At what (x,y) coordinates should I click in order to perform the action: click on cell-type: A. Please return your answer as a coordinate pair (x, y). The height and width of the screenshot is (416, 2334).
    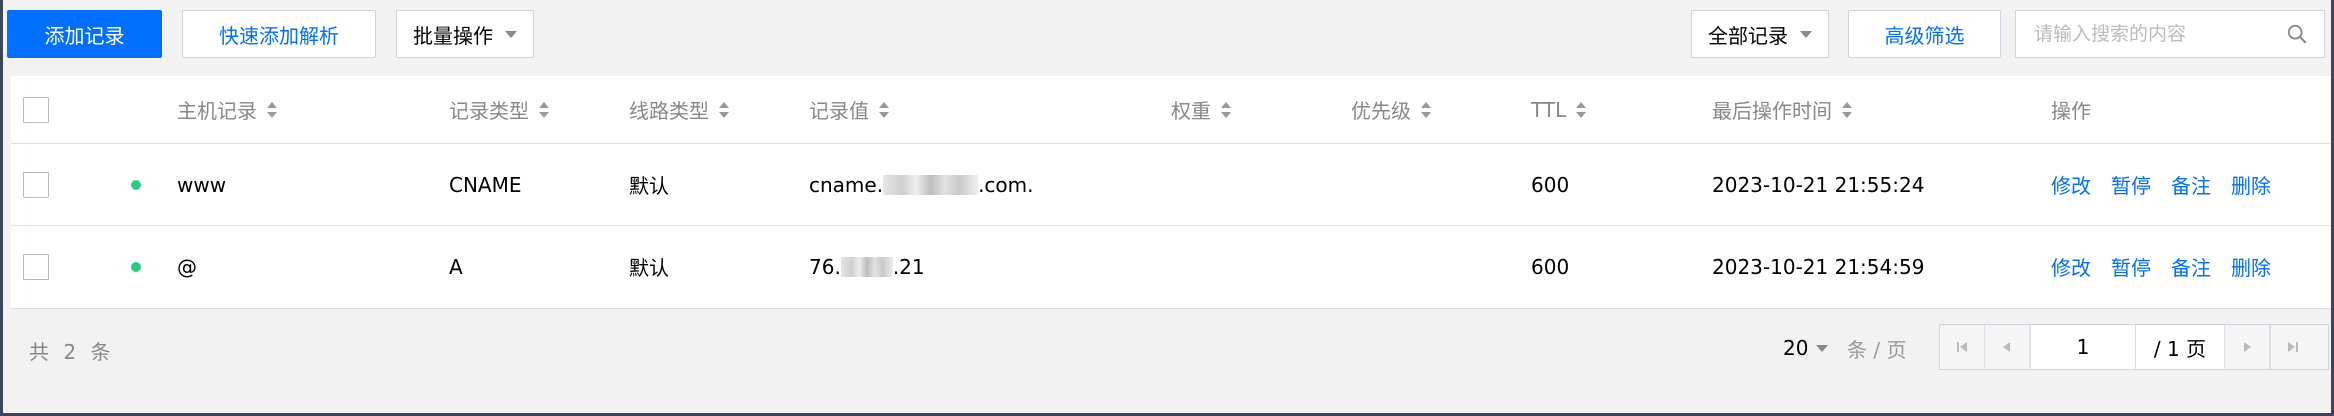
    Looking at the image, I should click on (456, 266).